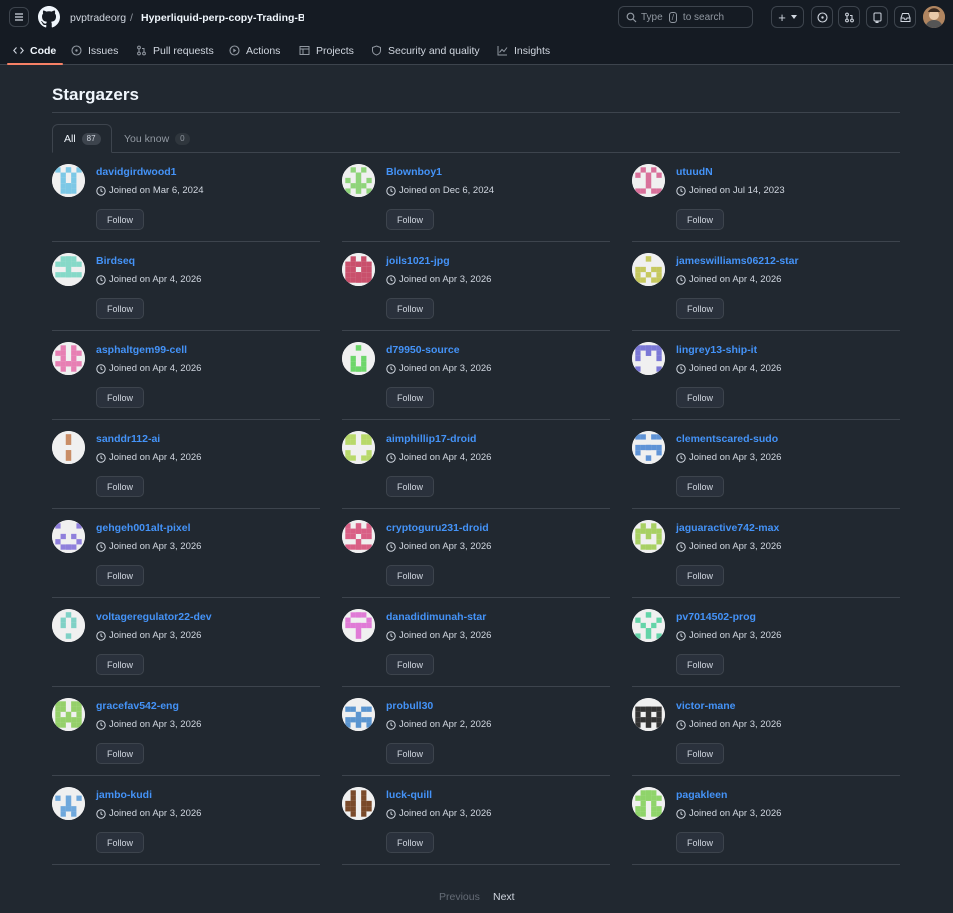  What do you see at coordinates (115, 261) in the screenshot?
I see `username-link: Birdseq` at bounding box center [115, 261].